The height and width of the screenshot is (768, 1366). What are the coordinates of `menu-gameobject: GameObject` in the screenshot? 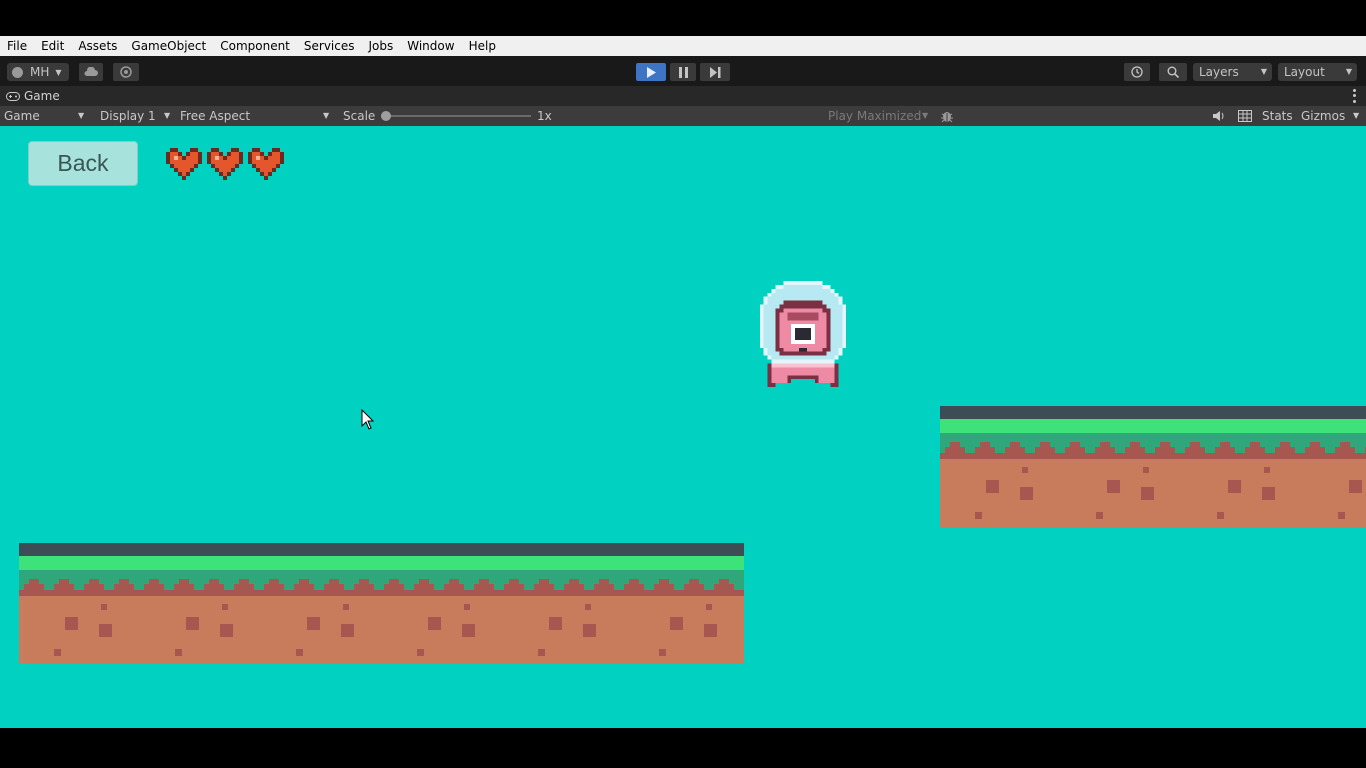 It's located at (168, 46).